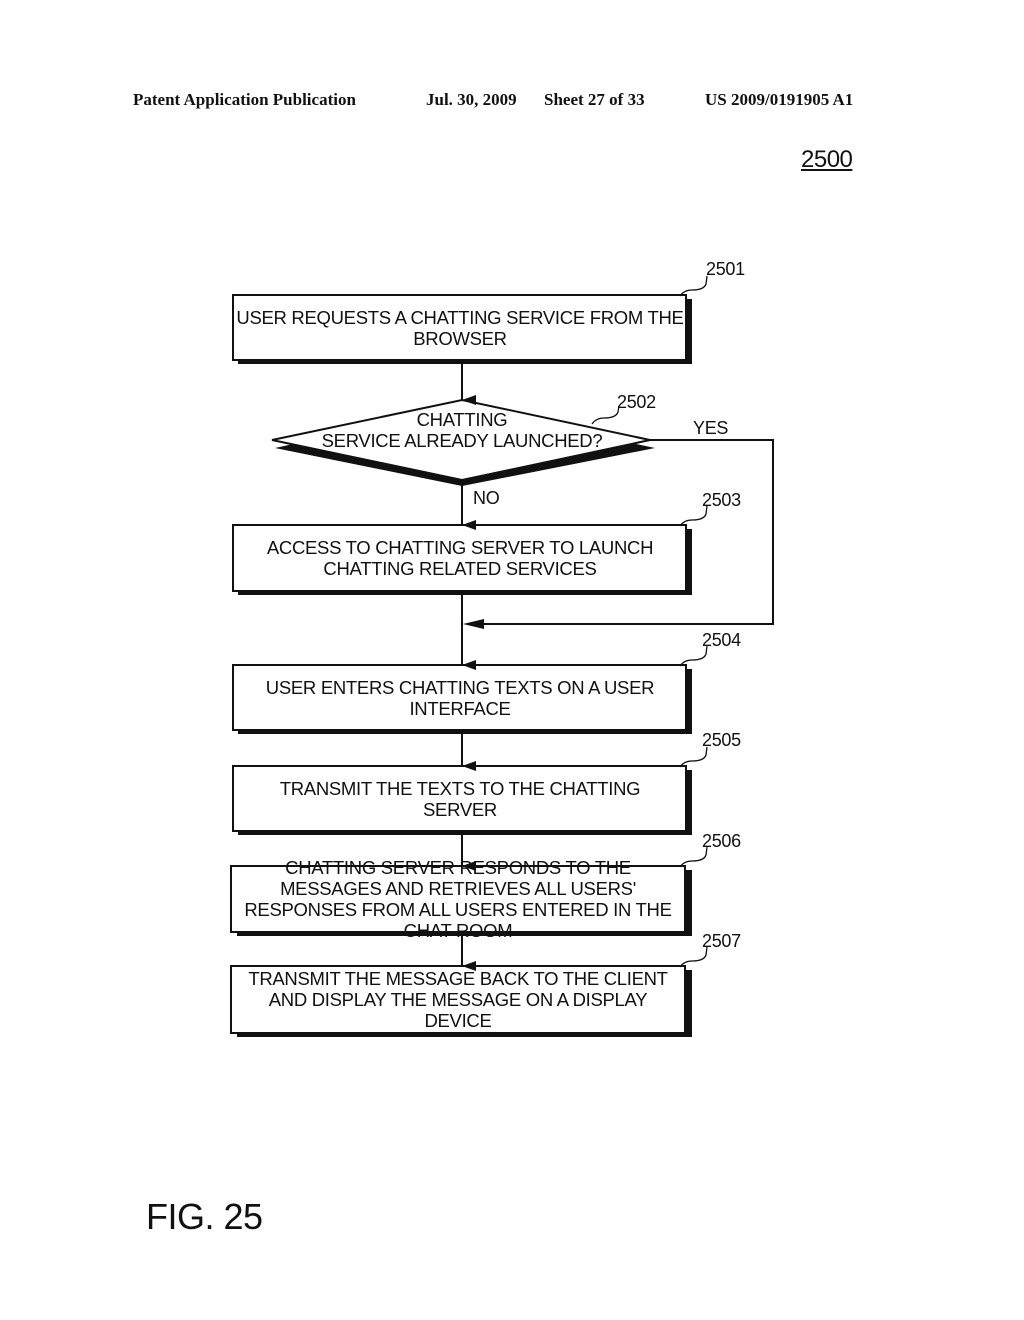 Image resolution: width=1024 pixels, height=1320 pixels. What do you see at coordinates (725, 269) in the screenshot?
I see `ref-2501: 2501` at bounding box center [725, 269].